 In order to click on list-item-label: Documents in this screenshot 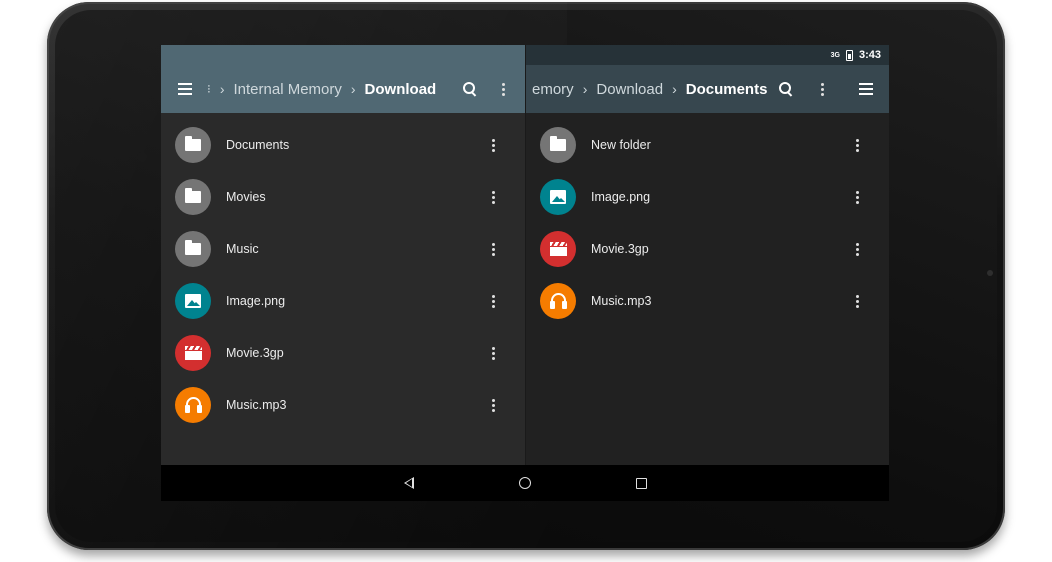, I will do `click(258, 145)`.